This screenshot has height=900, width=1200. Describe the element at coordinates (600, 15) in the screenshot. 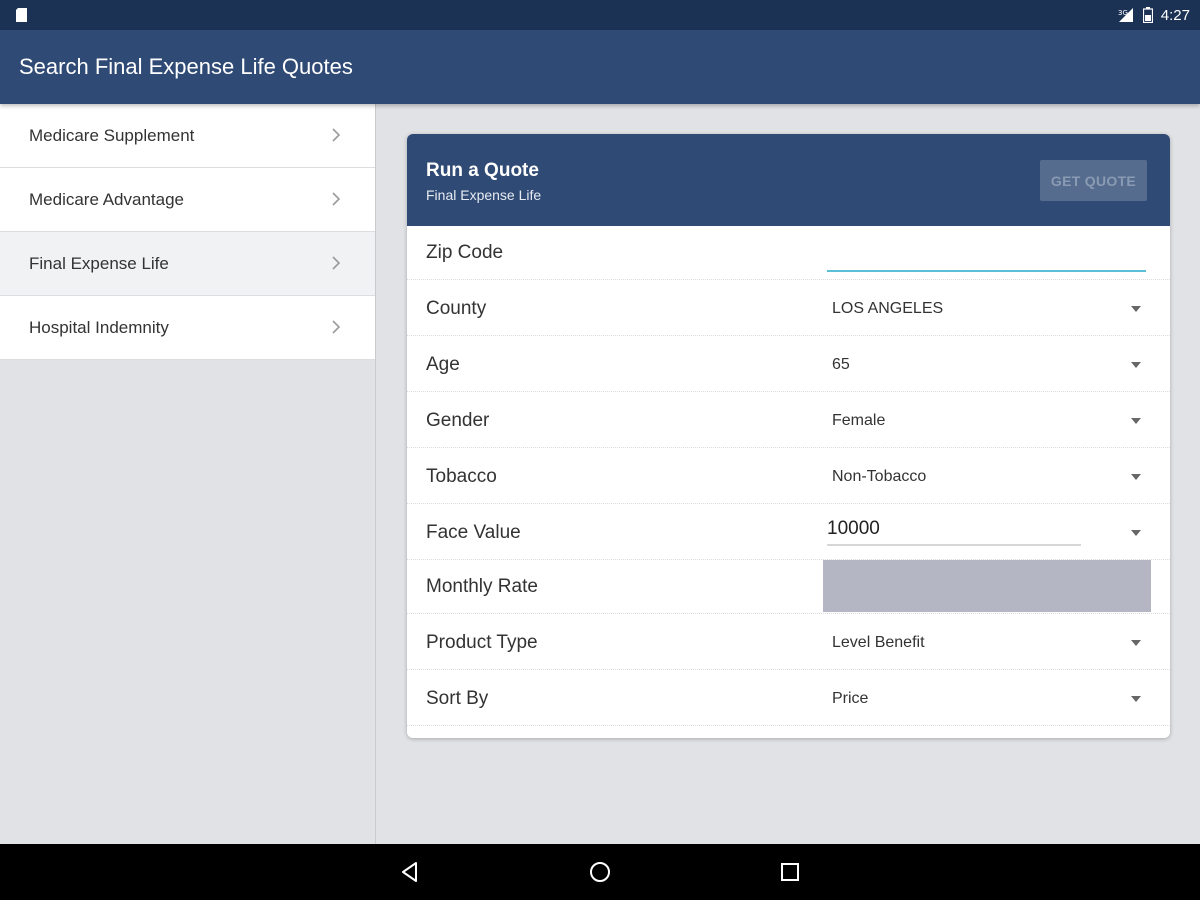

I see `status-bar: 3G 4:27` at that location.